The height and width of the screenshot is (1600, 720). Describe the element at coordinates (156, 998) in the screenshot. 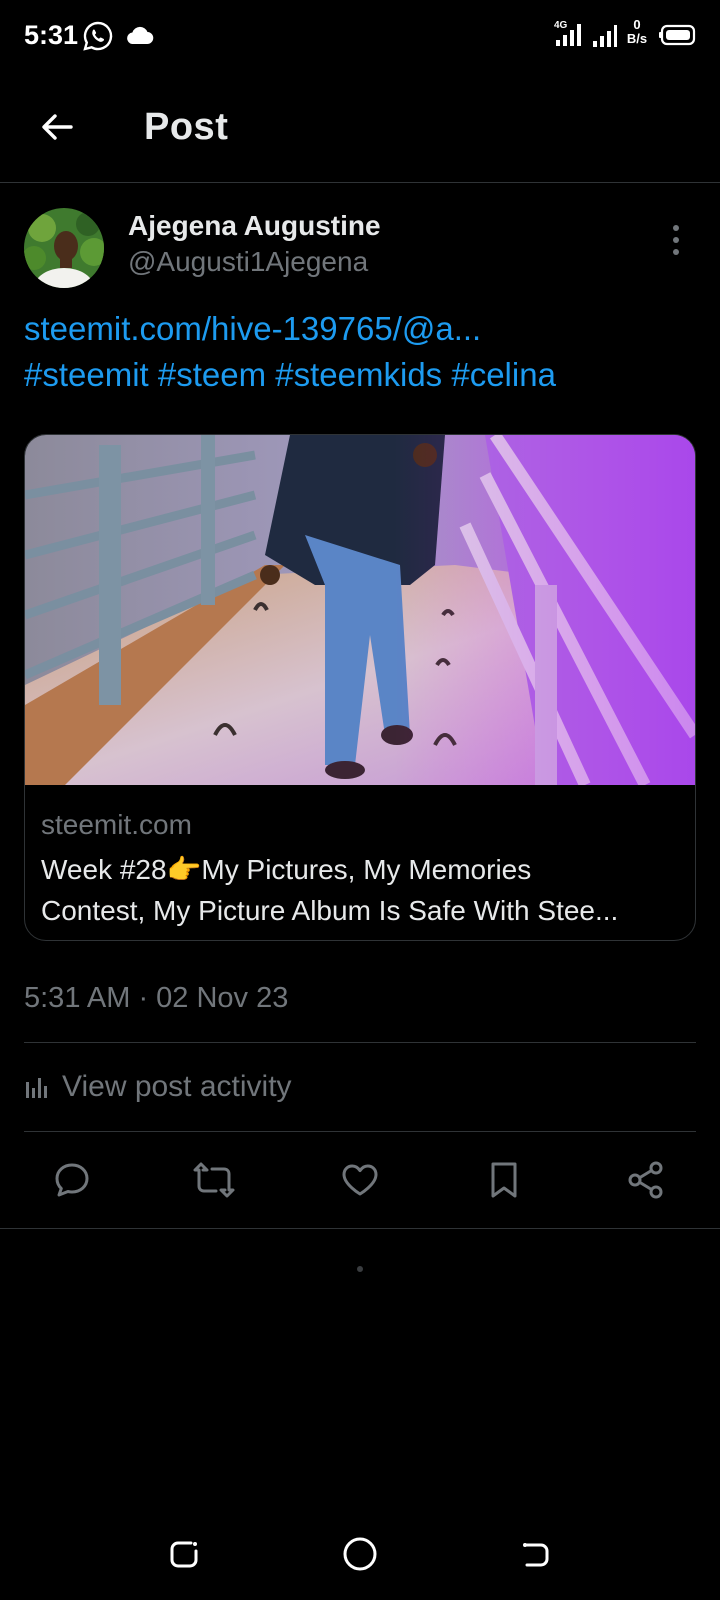

I see `post-timestamp: 5:31 AM · 02 Nov 23` at that location.